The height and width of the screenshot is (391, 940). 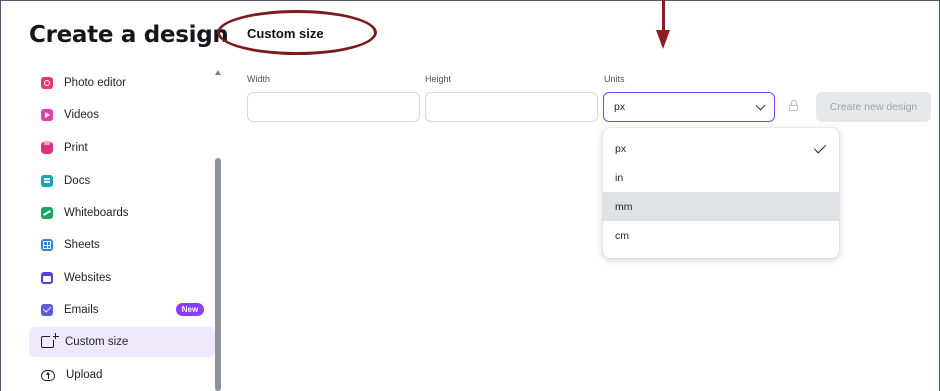 I want to click on custom-size-icon, so click(x=50, y=340).